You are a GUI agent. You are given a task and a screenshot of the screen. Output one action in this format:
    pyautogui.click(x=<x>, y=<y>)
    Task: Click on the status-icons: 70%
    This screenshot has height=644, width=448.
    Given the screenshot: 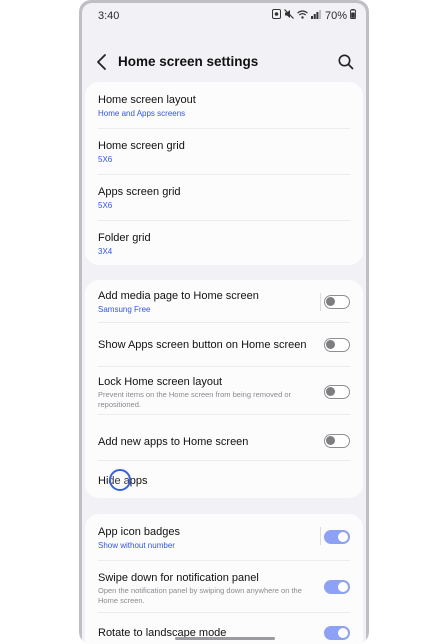 What is the action you would take?
    pyautogui.click(x=313, y=15)
    